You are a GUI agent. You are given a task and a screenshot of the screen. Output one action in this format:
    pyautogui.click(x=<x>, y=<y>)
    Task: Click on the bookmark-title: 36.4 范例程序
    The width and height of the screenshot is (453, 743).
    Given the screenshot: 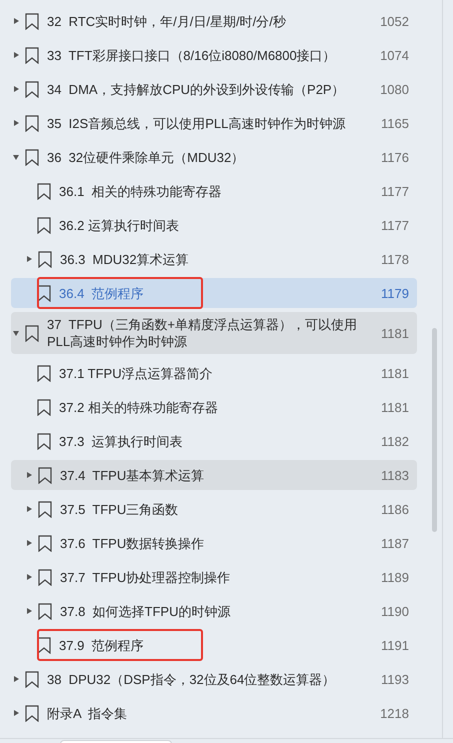 What is the action you would take?
    pyautogui.click(x=102, y=293)
    